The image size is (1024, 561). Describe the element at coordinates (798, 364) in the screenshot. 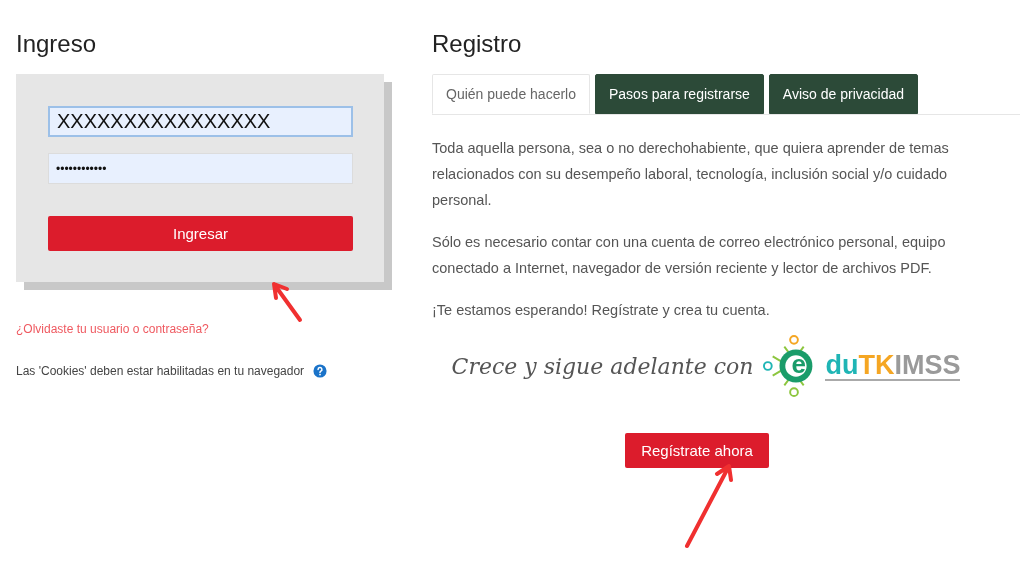

I see `logo-letter: e` at that location.